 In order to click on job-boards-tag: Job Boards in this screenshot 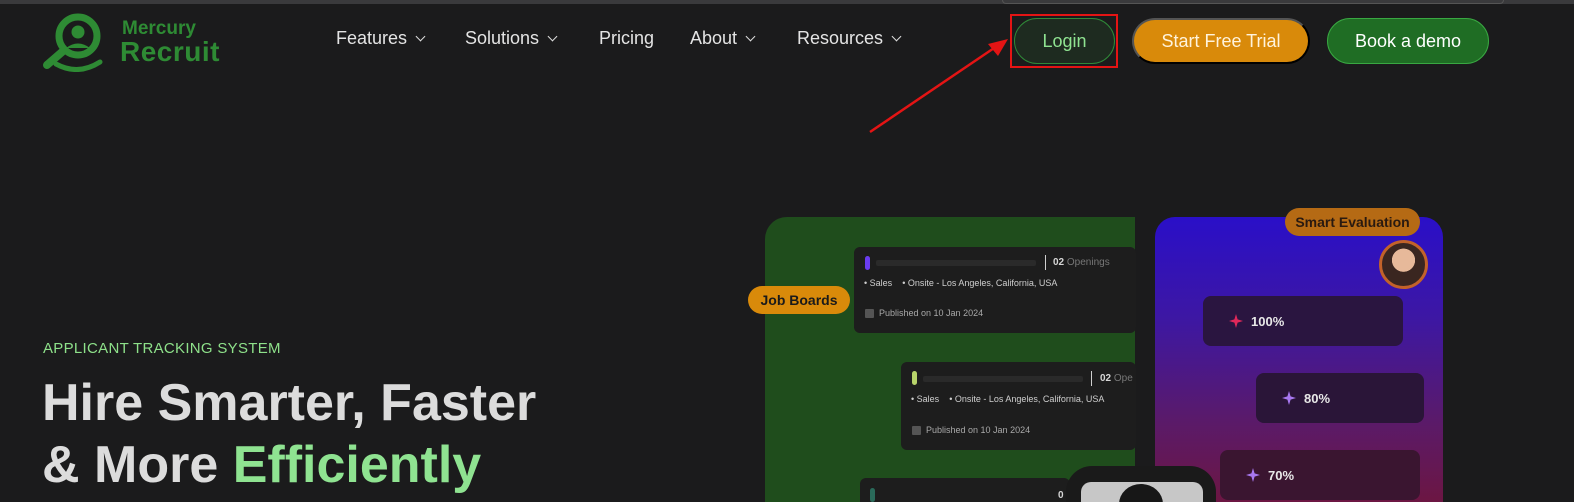, I will do `click(799, 300)`.